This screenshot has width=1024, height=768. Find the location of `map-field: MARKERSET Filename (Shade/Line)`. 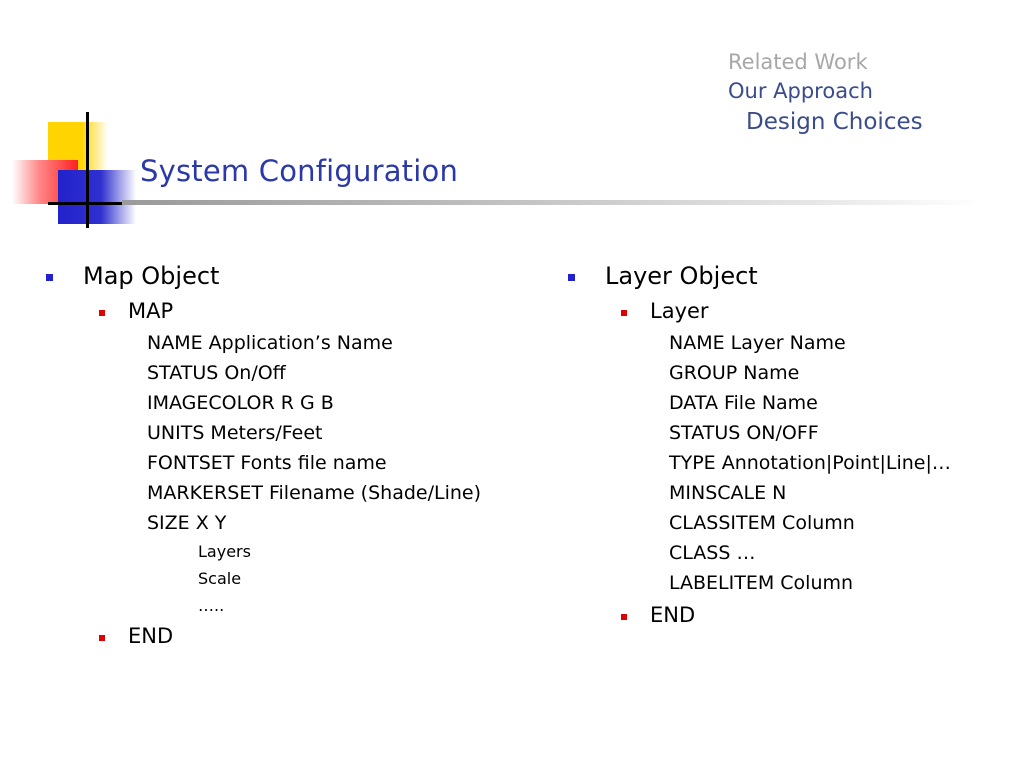

map-field: MARKERSET Filename (Shade/Line) is located at coordinates (314, 493).